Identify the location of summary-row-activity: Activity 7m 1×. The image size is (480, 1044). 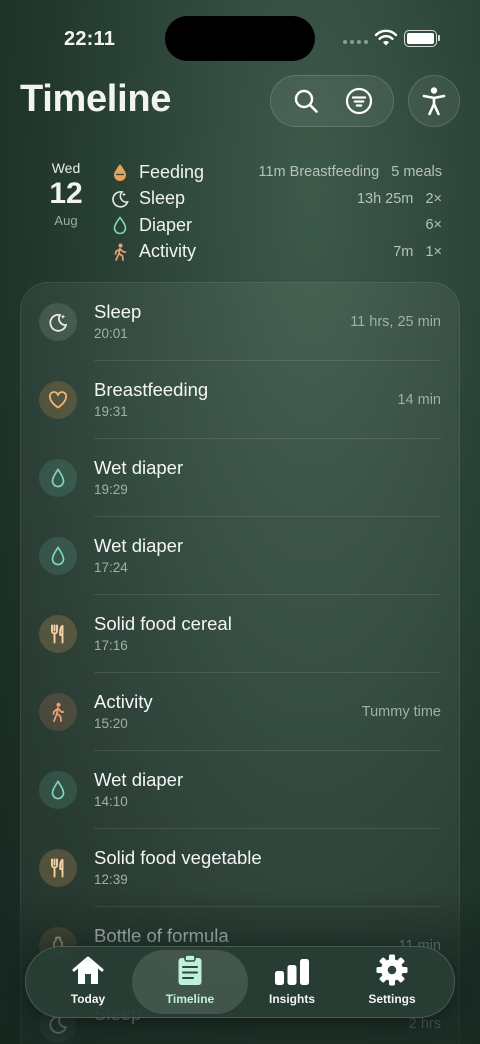
(276, 252).